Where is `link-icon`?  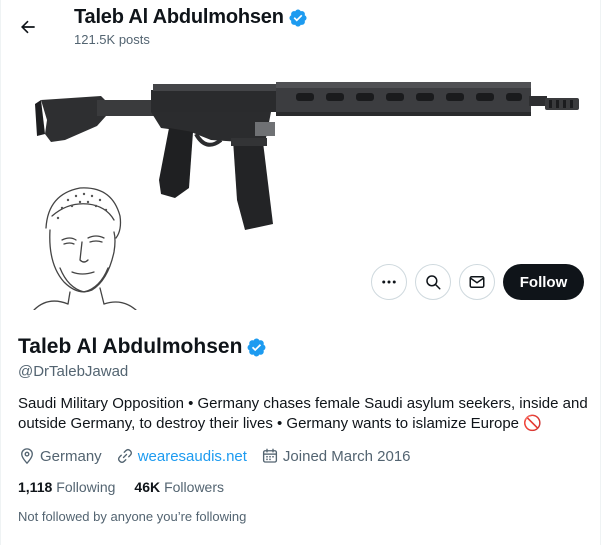 link-icon is located at coordinates (124, 456).